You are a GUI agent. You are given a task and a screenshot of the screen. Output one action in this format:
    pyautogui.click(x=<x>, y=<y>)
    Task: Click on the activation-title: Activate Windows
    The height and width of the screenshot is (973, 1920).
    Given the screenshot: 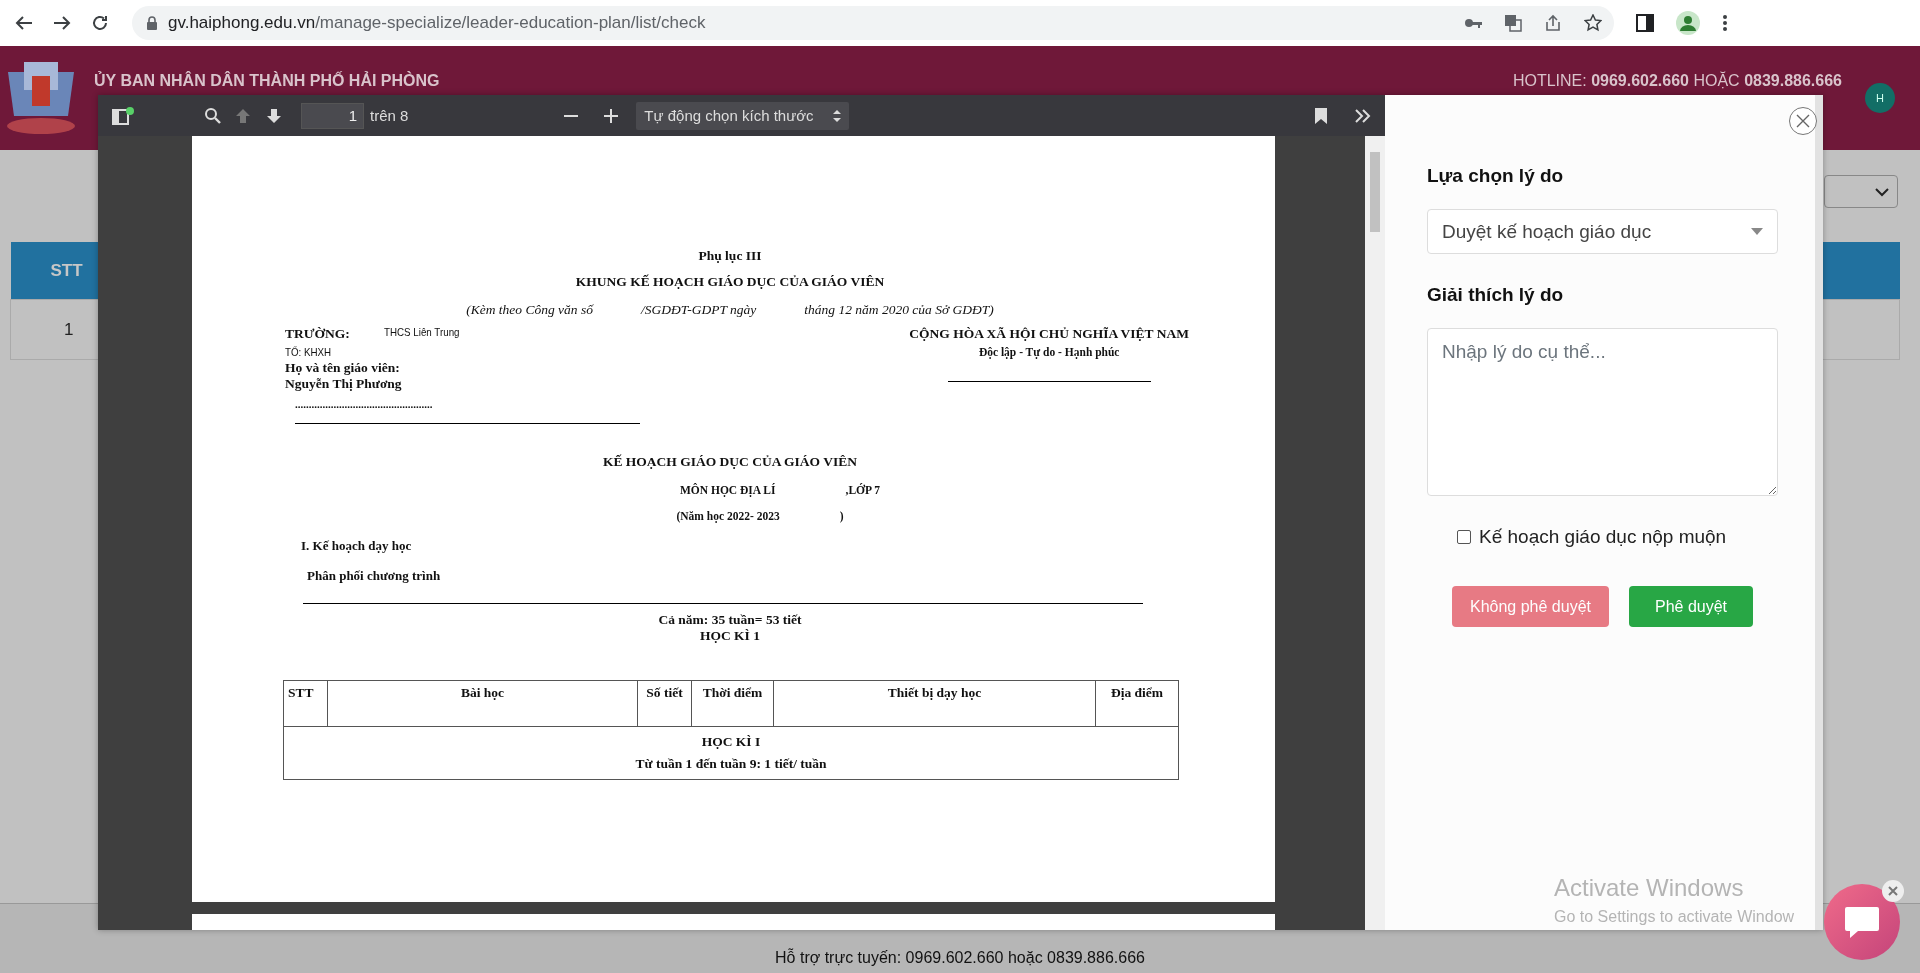 What is the action you would take?
    pyautogui.click(x=1649, y=888)
    